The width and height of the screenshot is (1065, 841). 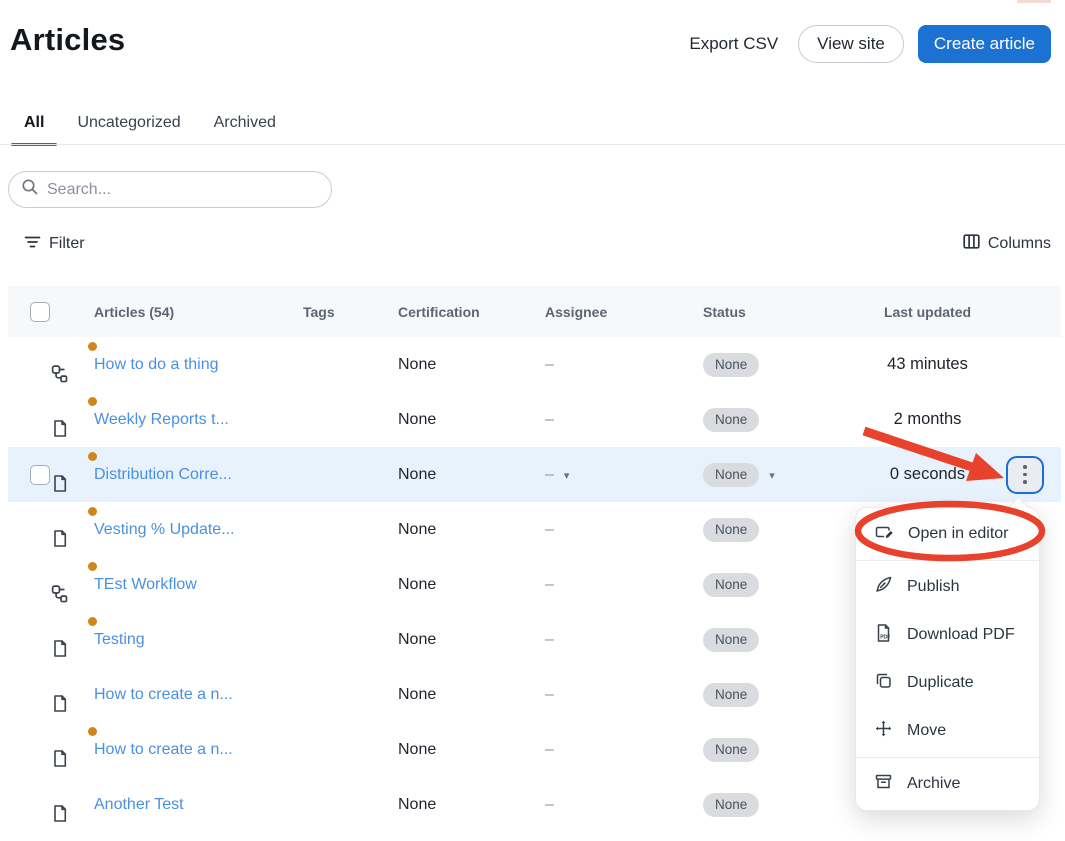 What do you see at coordinates (198, 585) in the screenshot?
I see `article-title-link: TEst Workflow` at bounding box center [198, 585].